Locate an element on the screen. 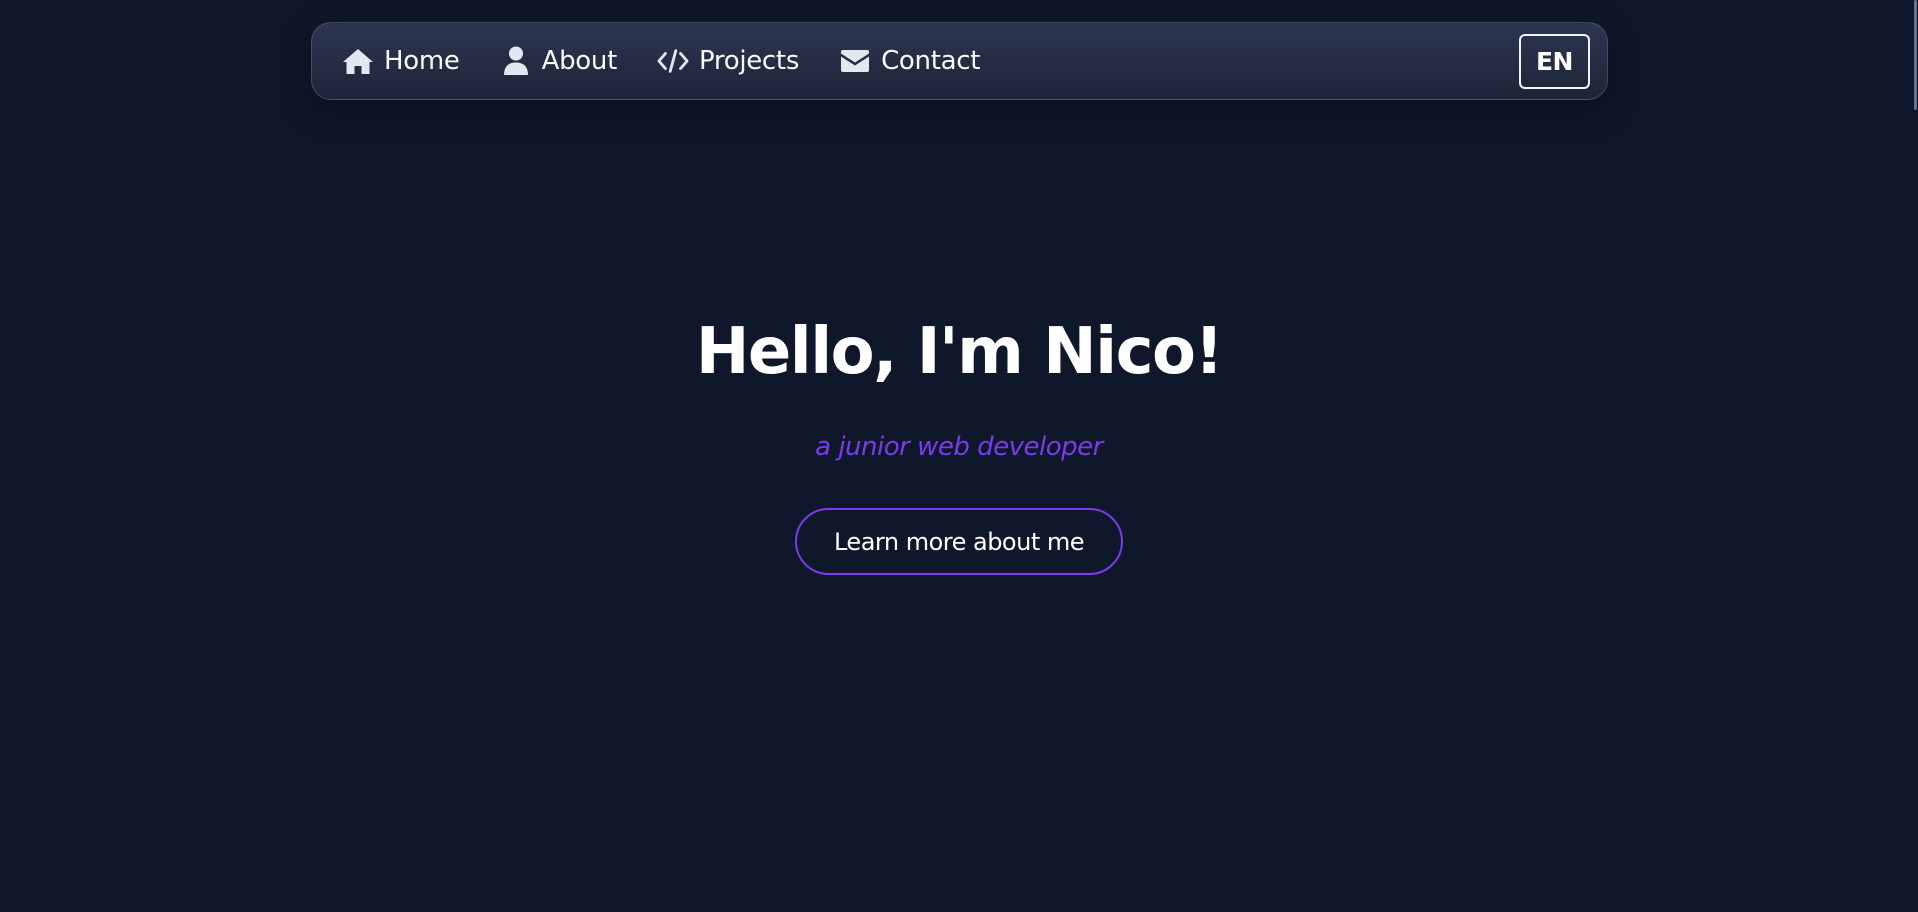  nav-item-contact-label: Contact is located at coordinates (931, 61).